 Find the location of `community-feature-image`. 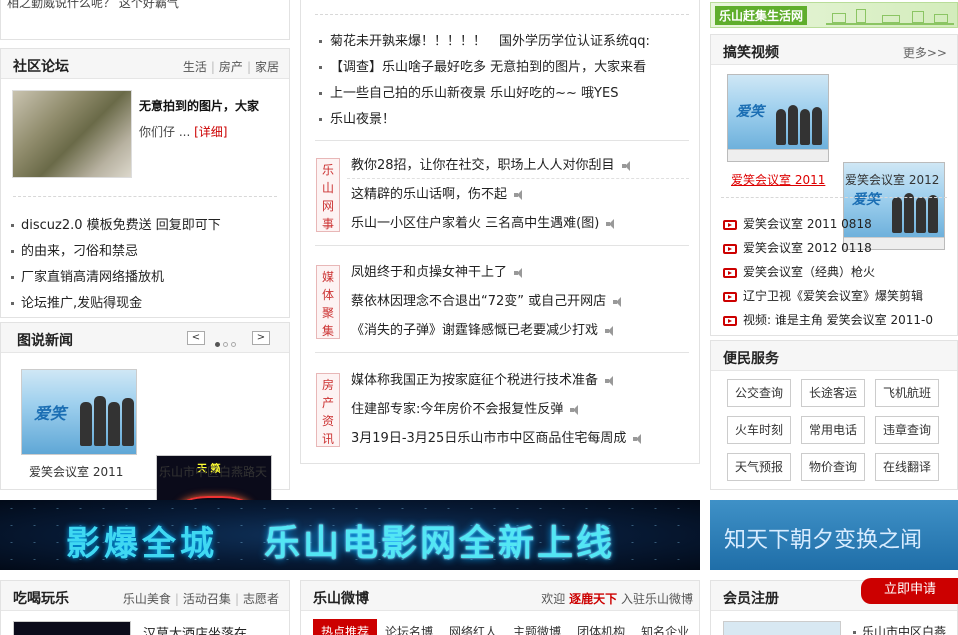

community-feature-image is located at coordinates (72, 134).